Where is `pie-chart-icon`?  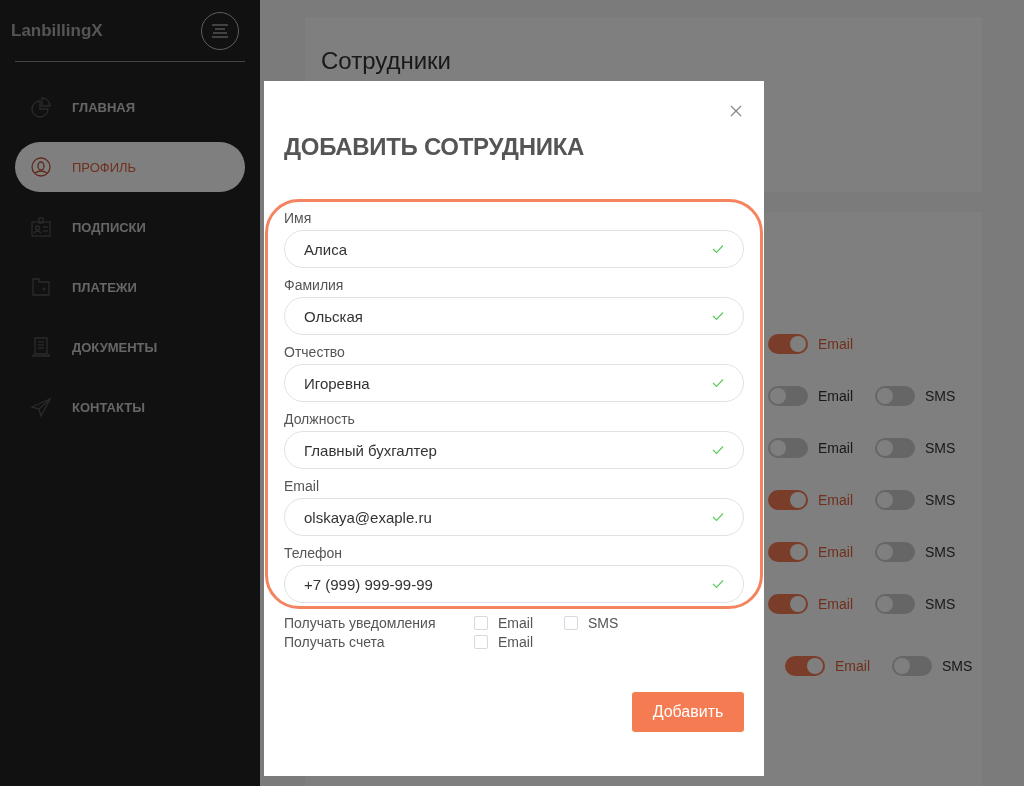
pie-chart-icon is located at coordinates (41, 107).